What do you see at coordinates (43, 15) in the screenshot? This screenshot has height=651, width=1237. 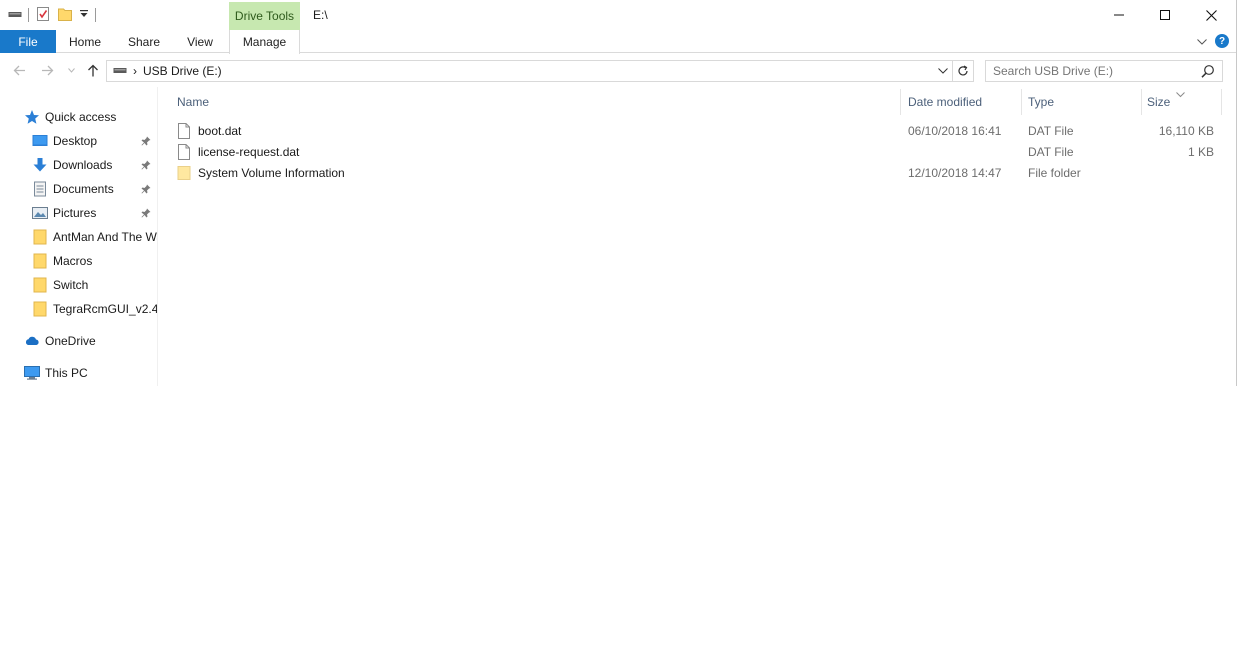 I see `properties-icon` at bounding box center [43, 15].